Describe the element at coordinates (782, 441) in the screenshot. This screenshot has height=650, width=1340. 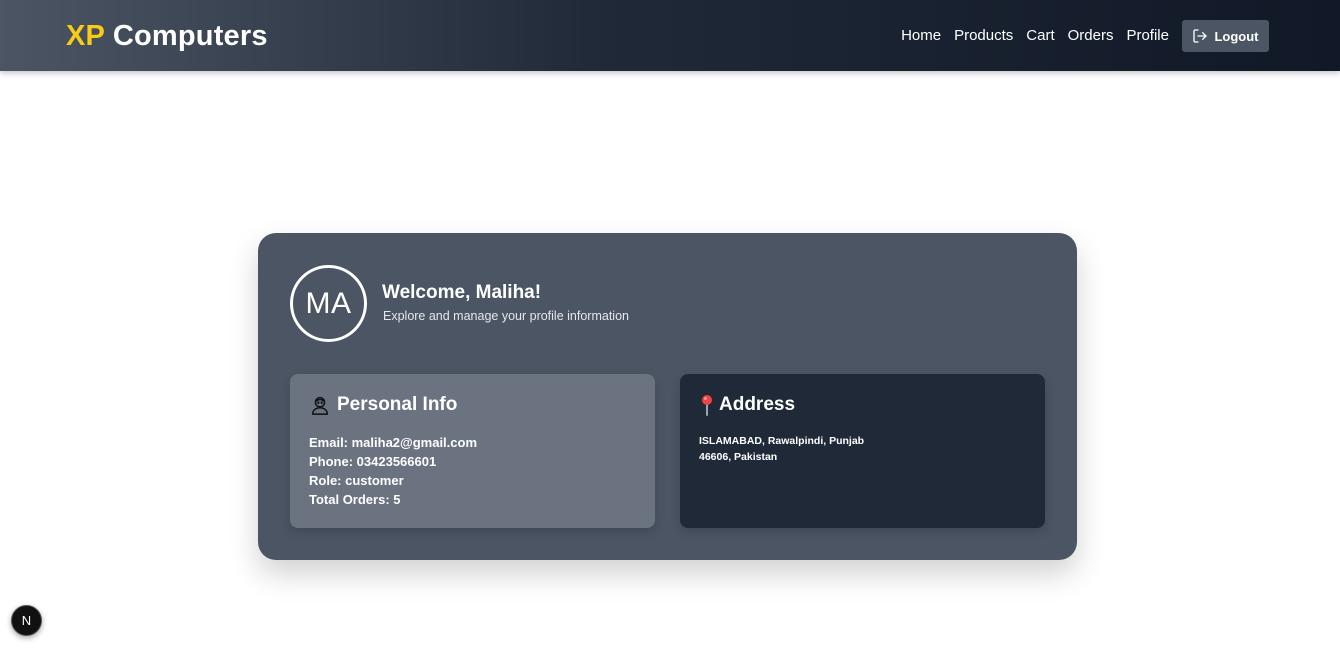
I see `address-line-1: ISLAMABAD, Rawalpindi, Punjab` at that location.